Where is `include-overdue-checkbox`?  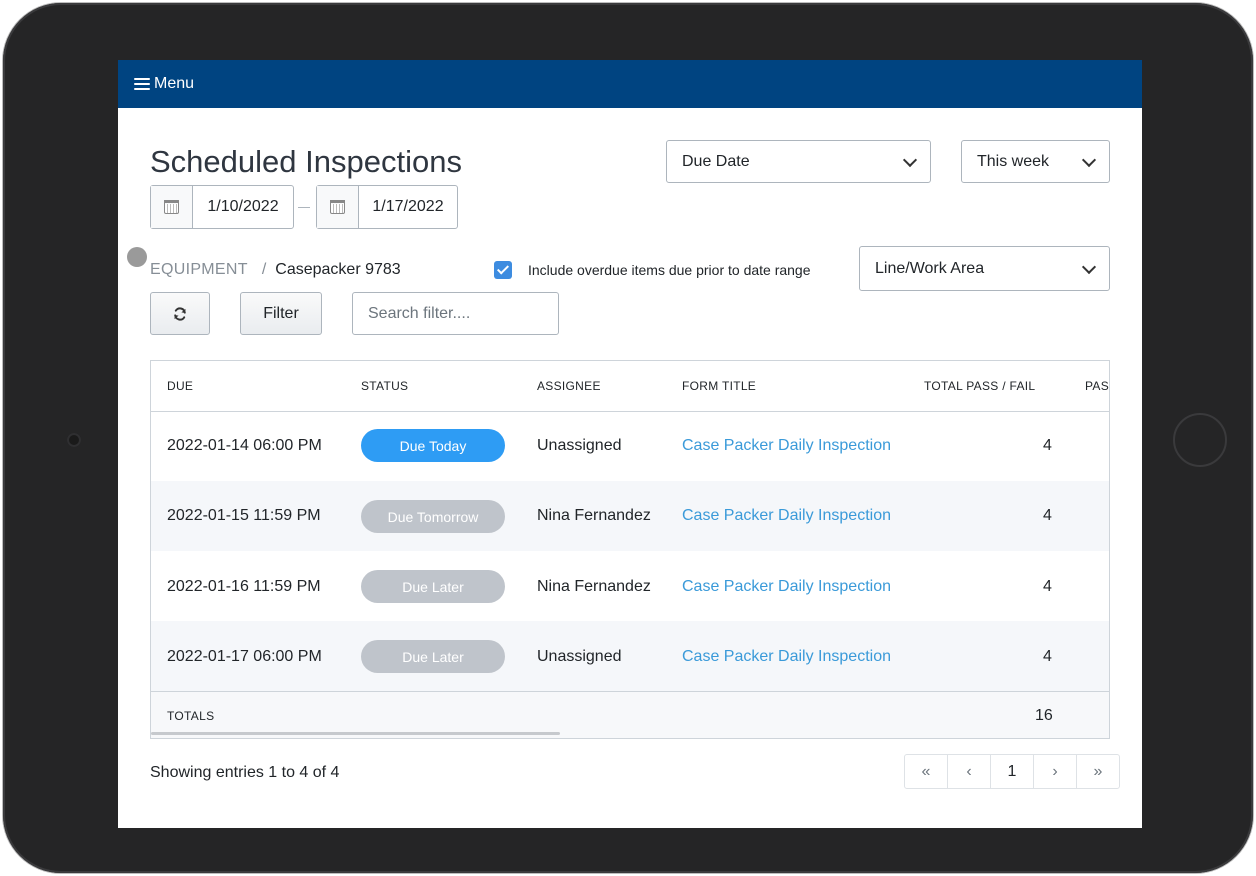
include-overdue-checkbox is located at coordinates (503, 270).